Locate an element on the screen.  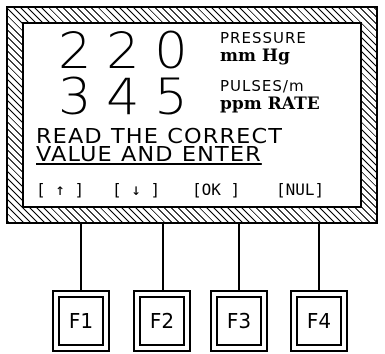
f4-label: F4 is located at coordinates (319, 321).